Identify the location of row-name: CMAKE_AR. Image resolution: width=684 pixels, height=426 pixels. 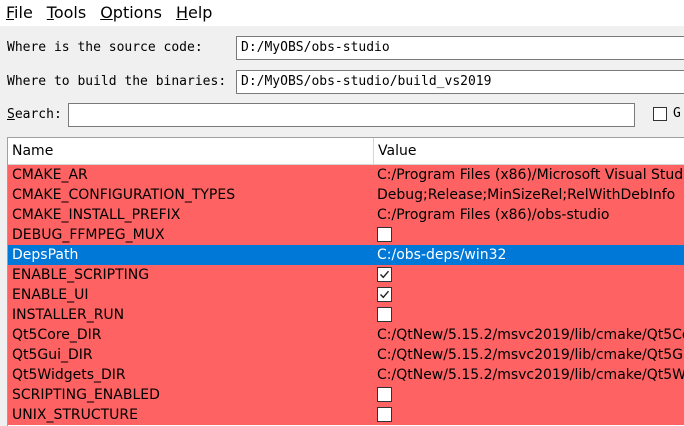
(50, 175).